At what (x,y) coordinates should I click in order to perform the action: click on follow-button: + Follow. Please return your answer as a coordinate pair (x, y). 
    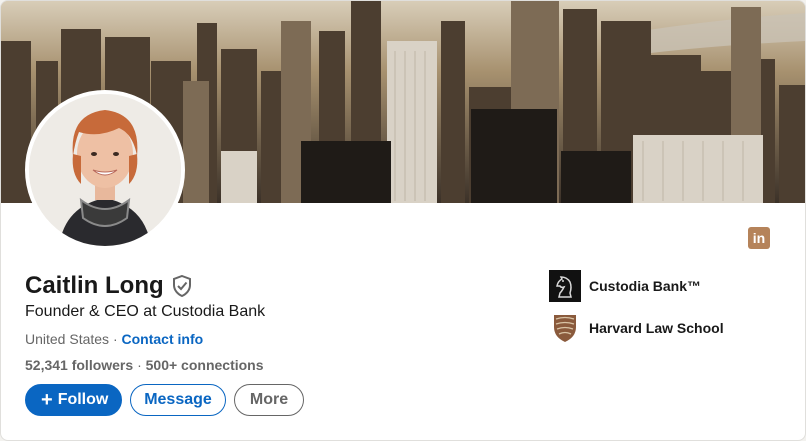
    Looking at the image, I should click on (73, 400).